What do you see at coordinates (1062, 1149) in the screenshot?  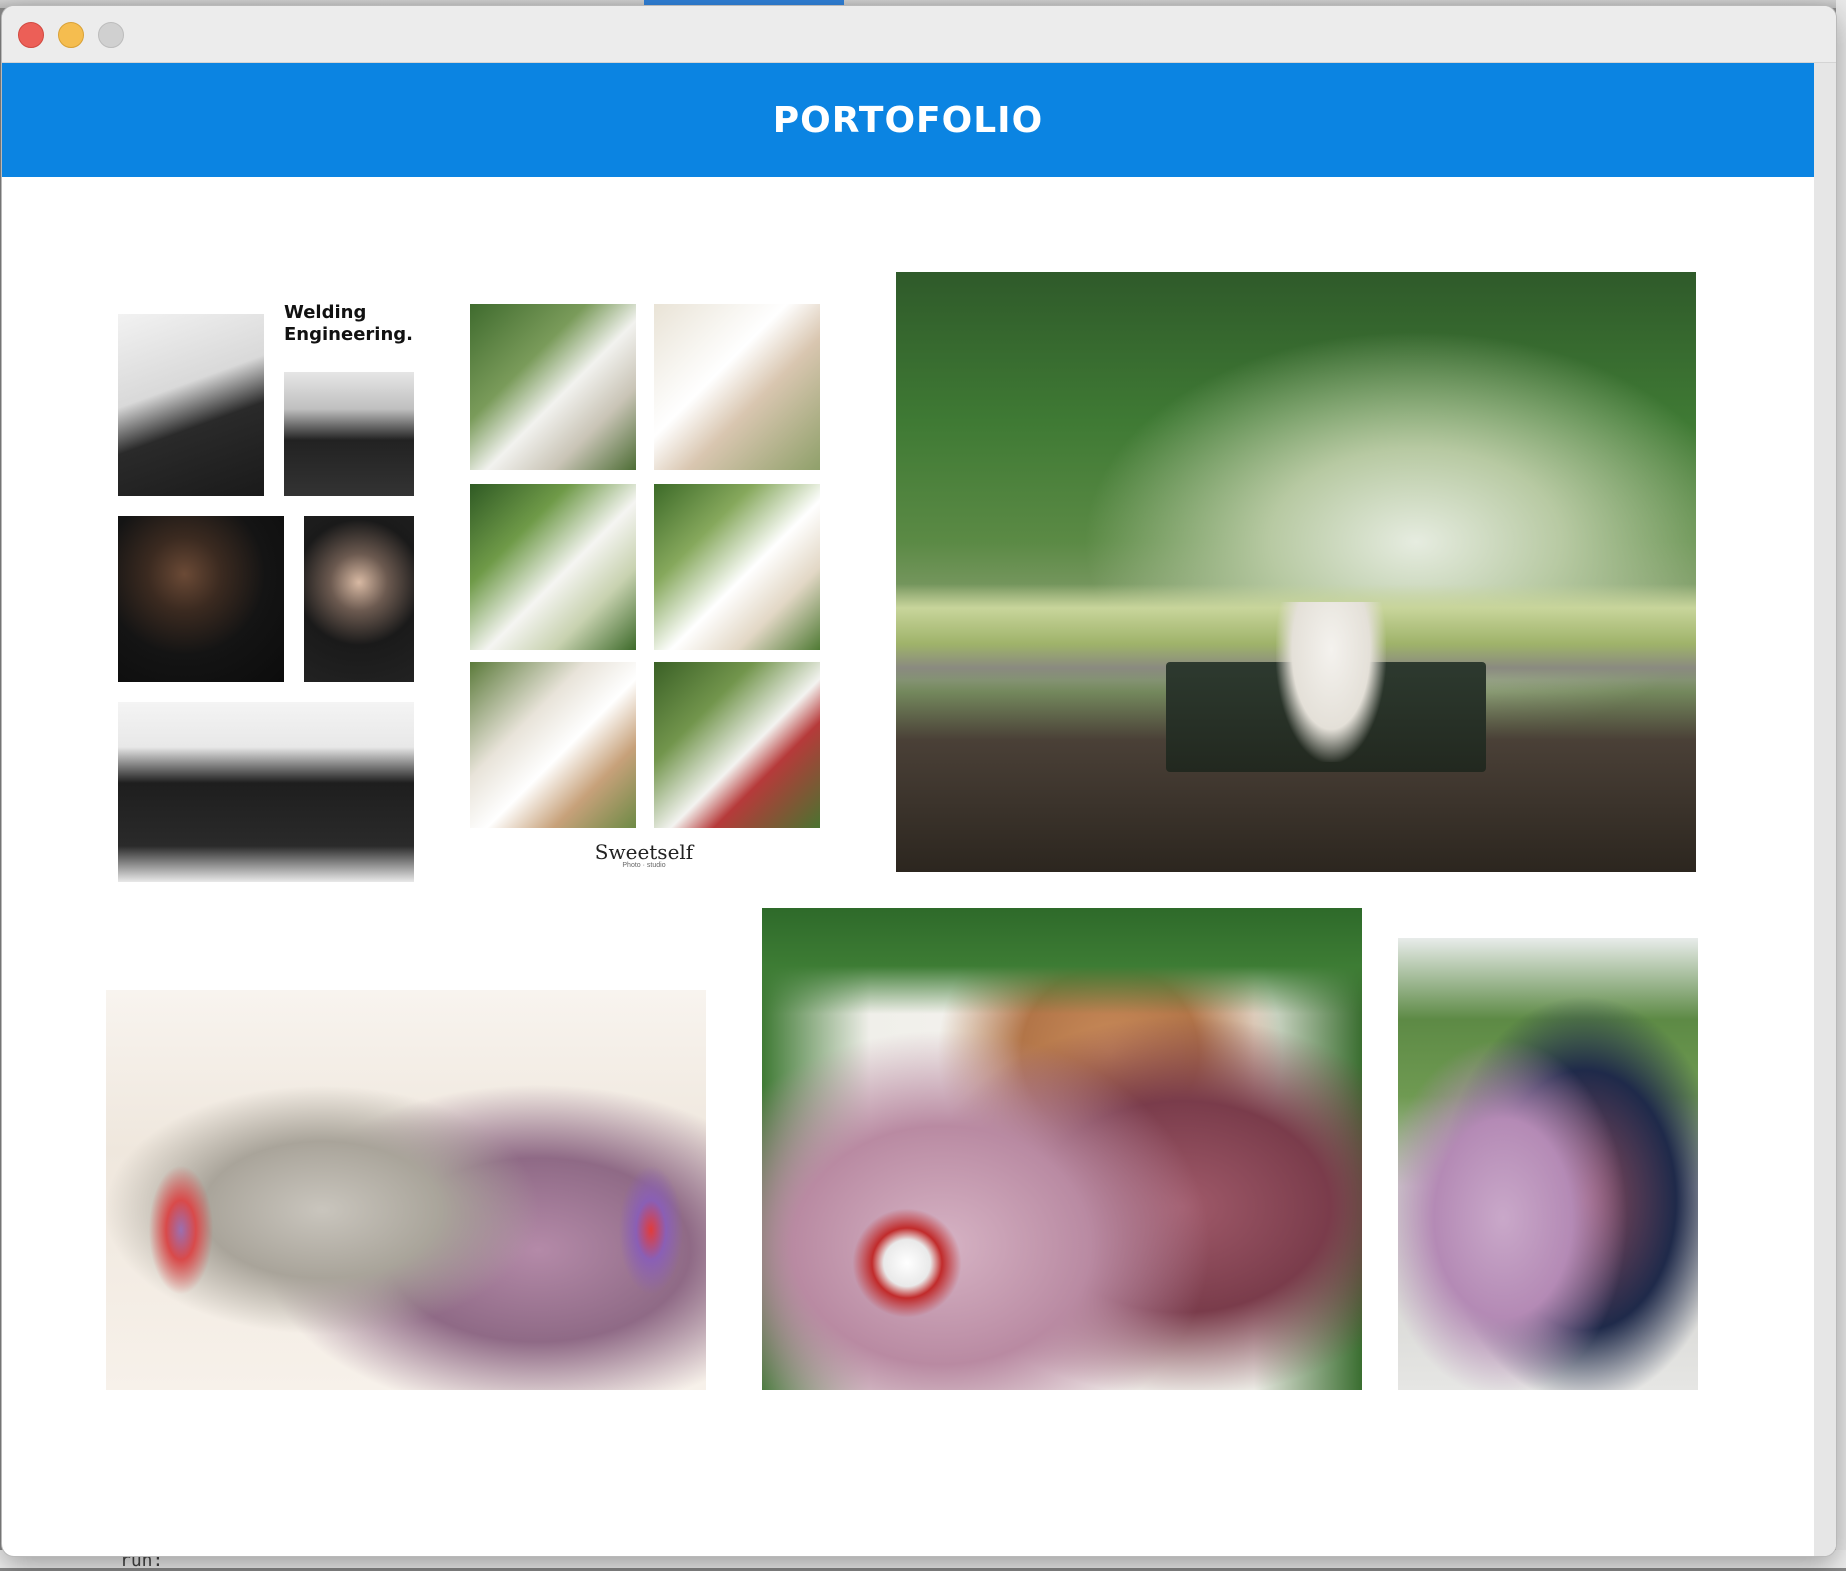 I see `photo-couple-flower-backdrop` at bounding box center [1062, 1149].